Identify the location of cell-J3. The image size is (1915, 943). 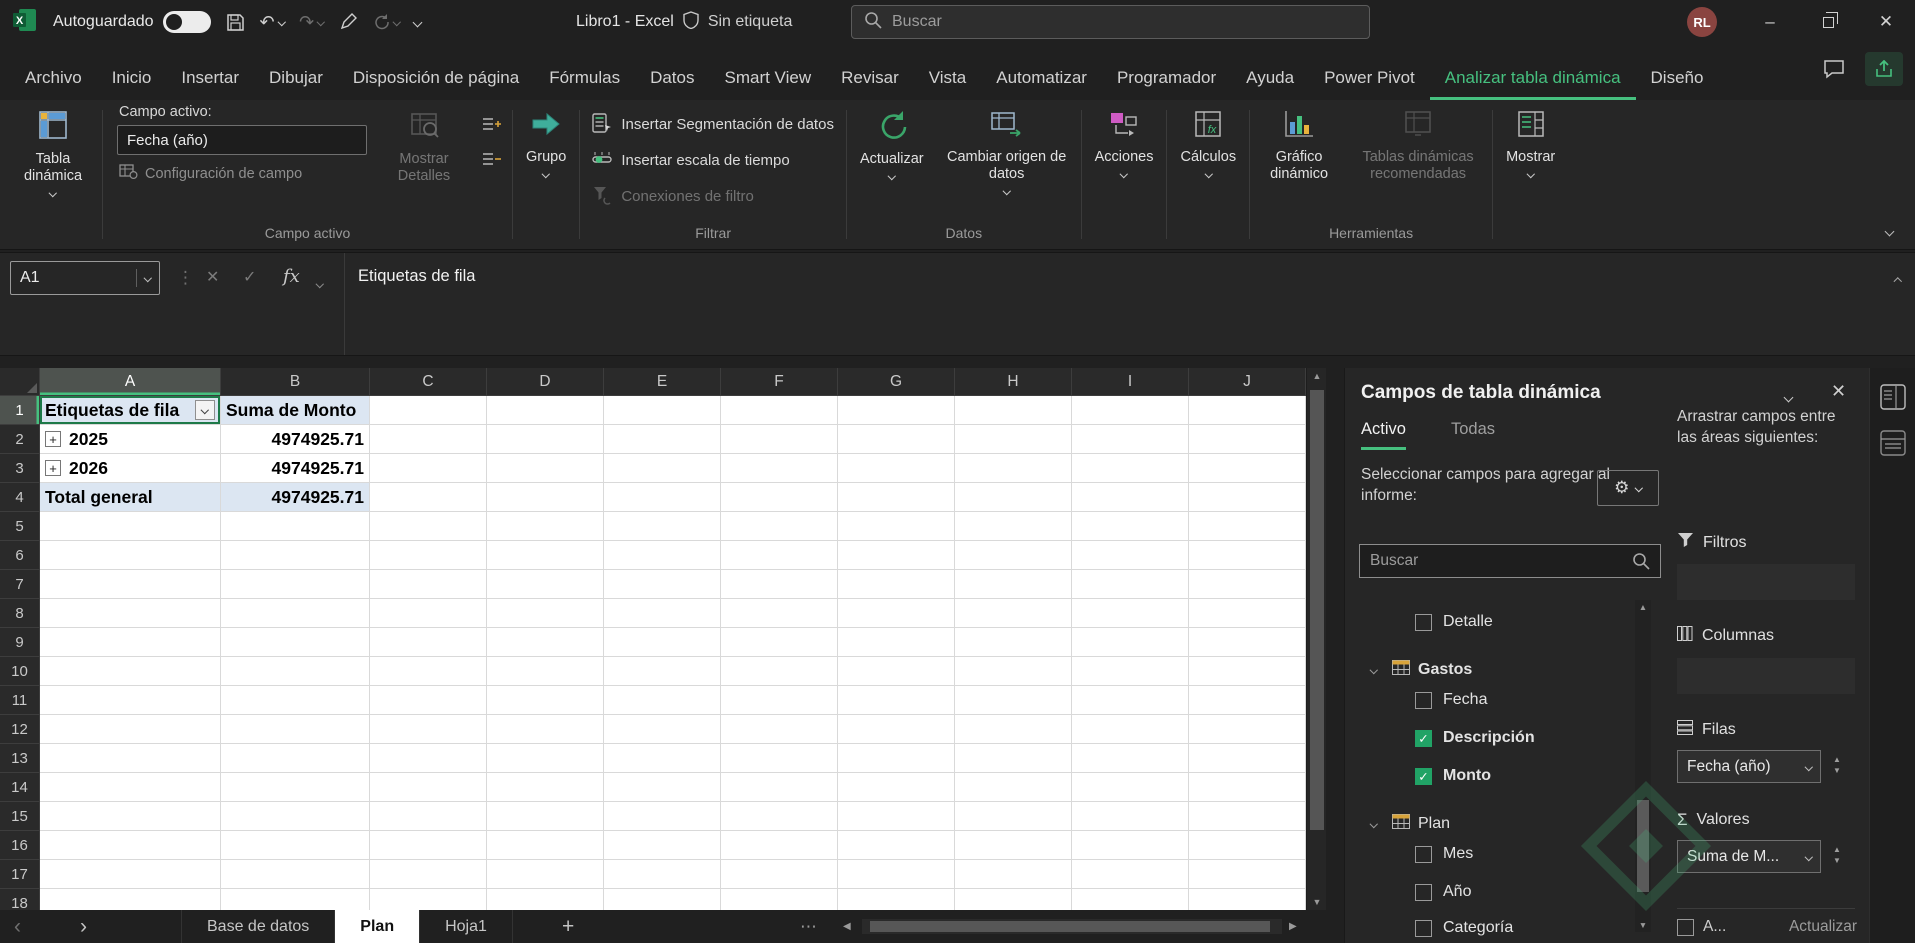
(1247, 468).